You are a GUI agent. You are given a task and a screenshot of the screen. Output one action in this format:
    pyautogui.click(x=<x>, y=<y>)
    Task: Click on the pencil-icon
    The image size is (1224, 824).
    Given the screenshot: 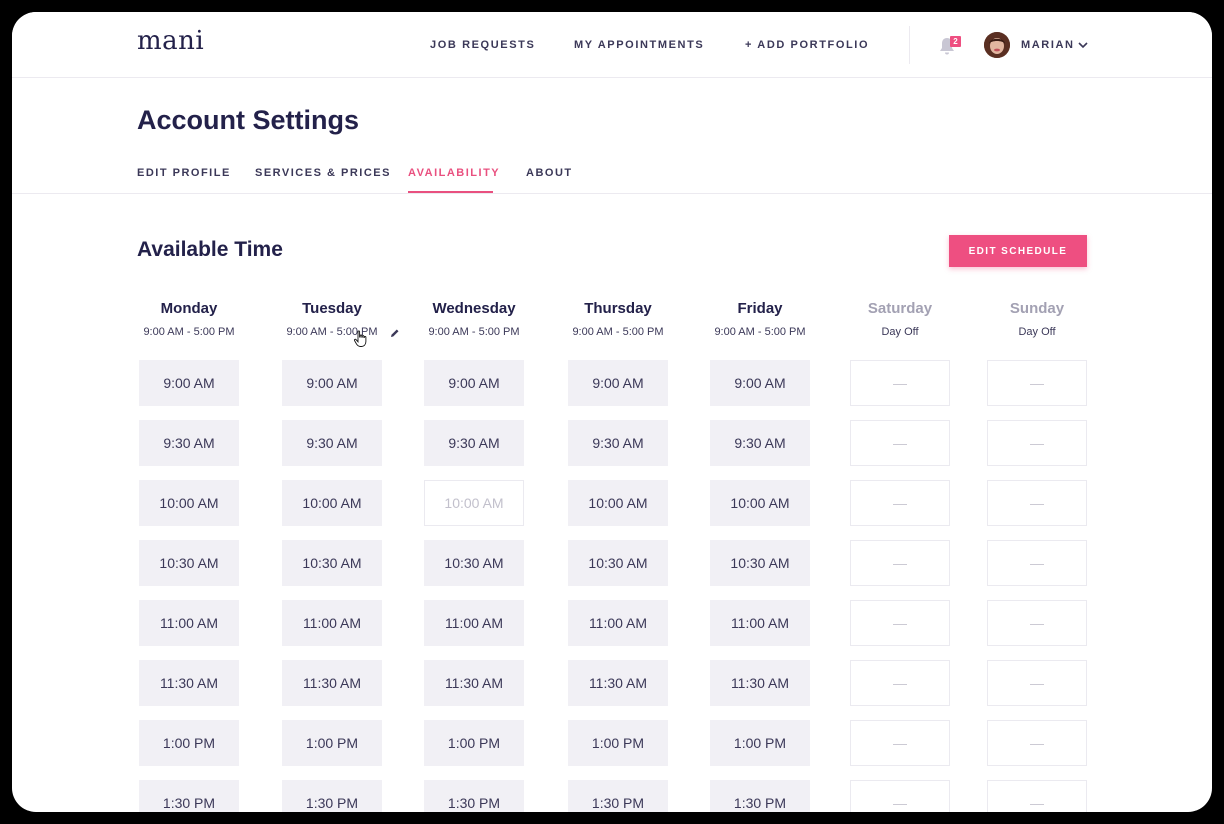 What is the action you would take?
    pyautogui.click(x=395, y=333)
    